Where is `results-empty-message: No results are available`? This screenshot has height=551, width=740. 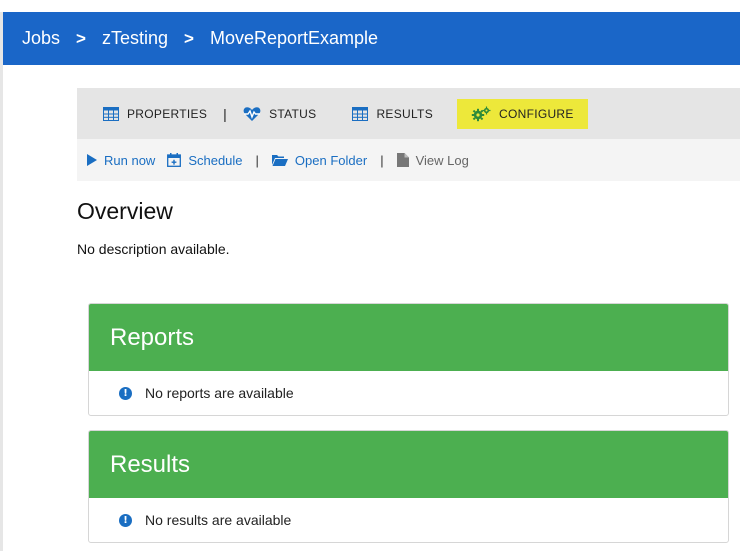
results-empty-message: No results are available is located at coordinates (218, 520).